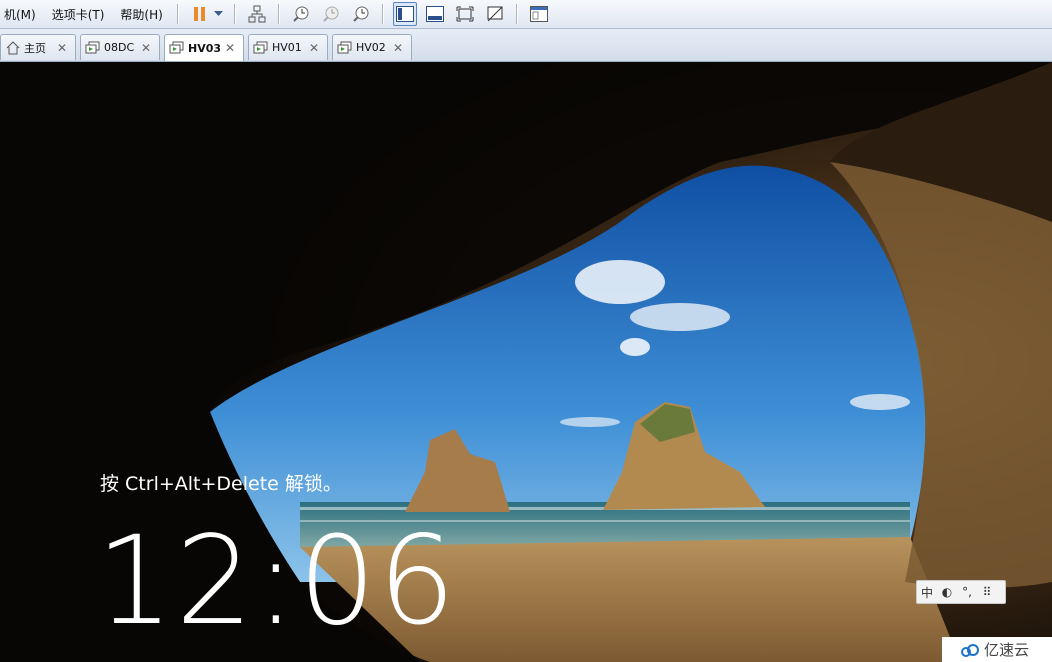 This screenshot has height=662, width=1052. I want to click on watermark: 亿速云, so click(997, 649).